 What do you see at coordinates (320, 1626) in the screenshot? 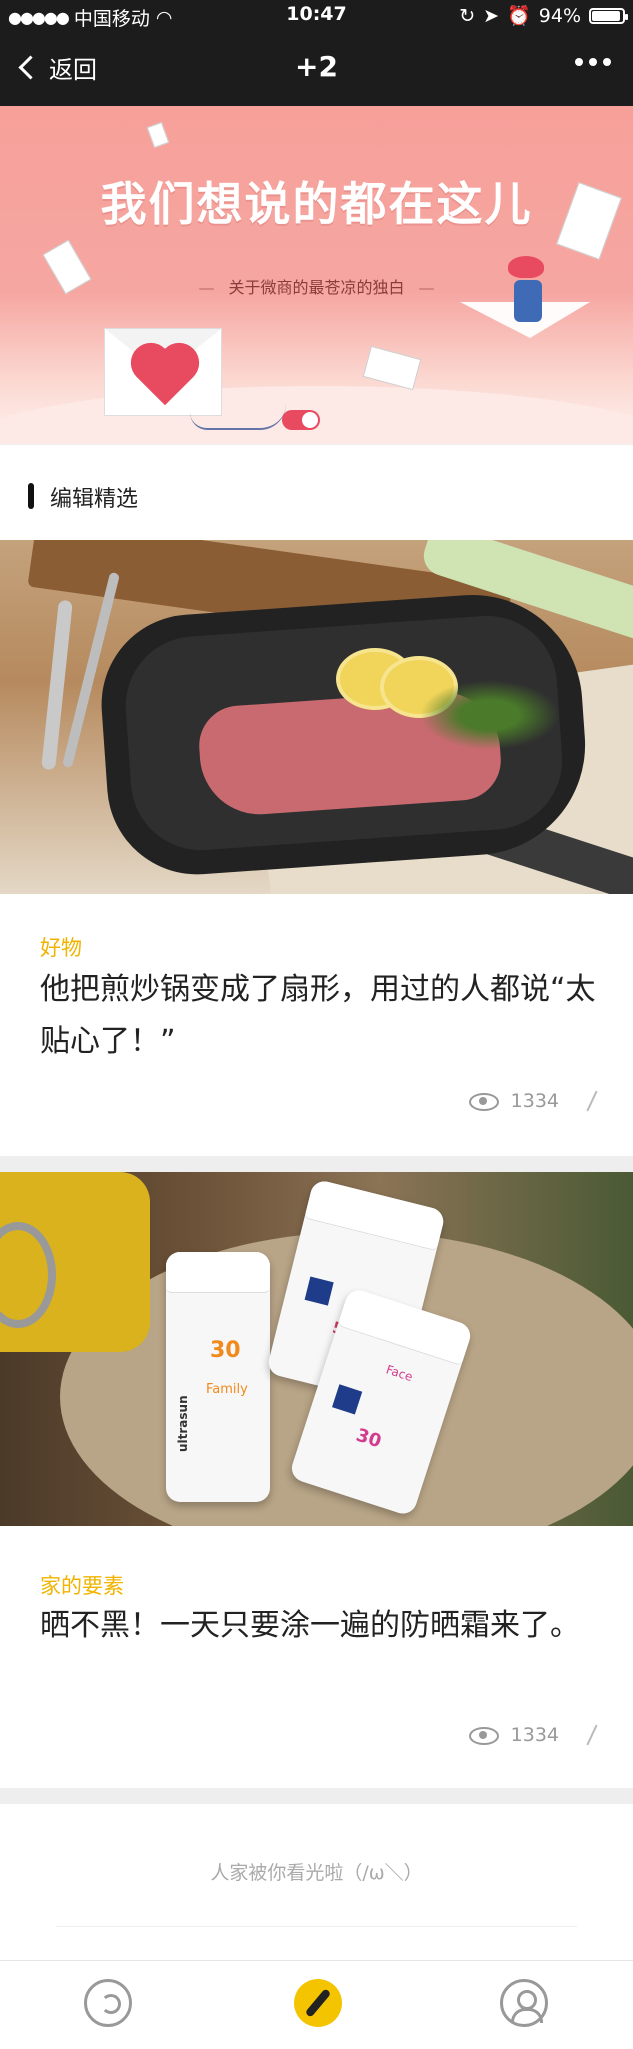
I see `article-title: 晒不黑！一天只要涂一遍的防晒霜来了。` at bounding box center [320, 1626].